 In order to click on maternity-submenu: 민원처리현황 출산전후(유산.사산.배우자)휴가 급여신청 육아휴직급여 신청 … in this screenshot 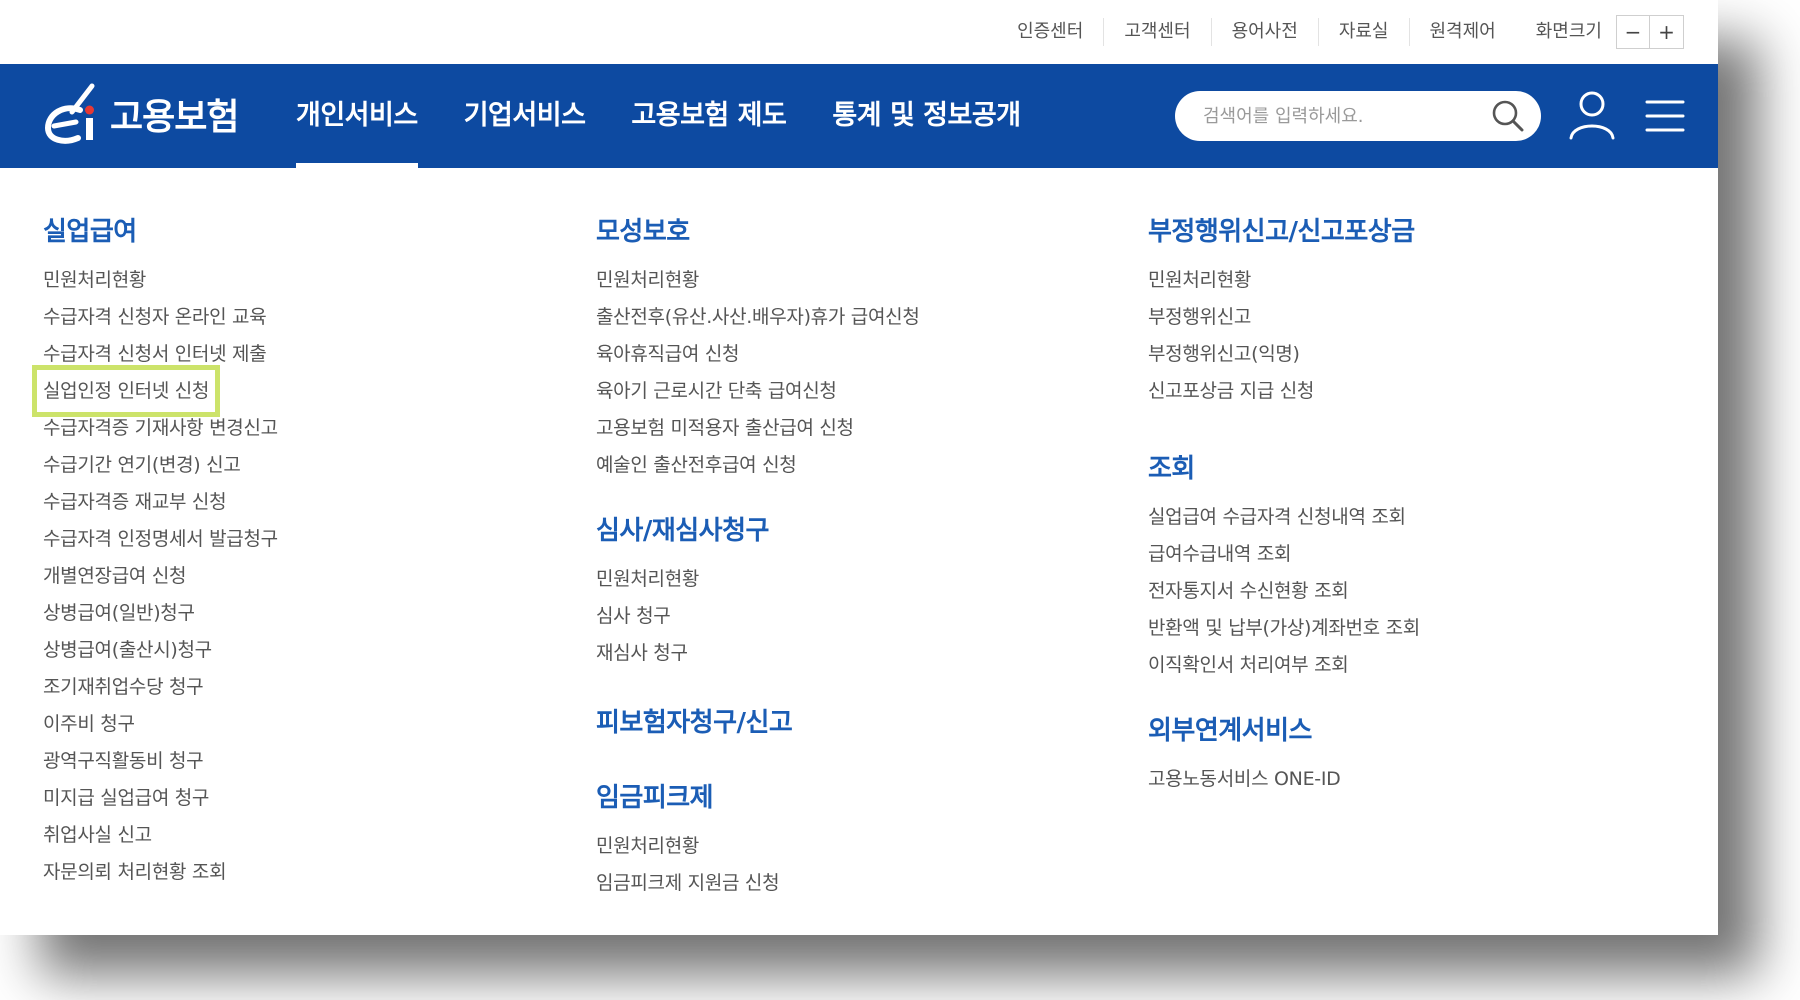, I will do `click(758, 373)`.